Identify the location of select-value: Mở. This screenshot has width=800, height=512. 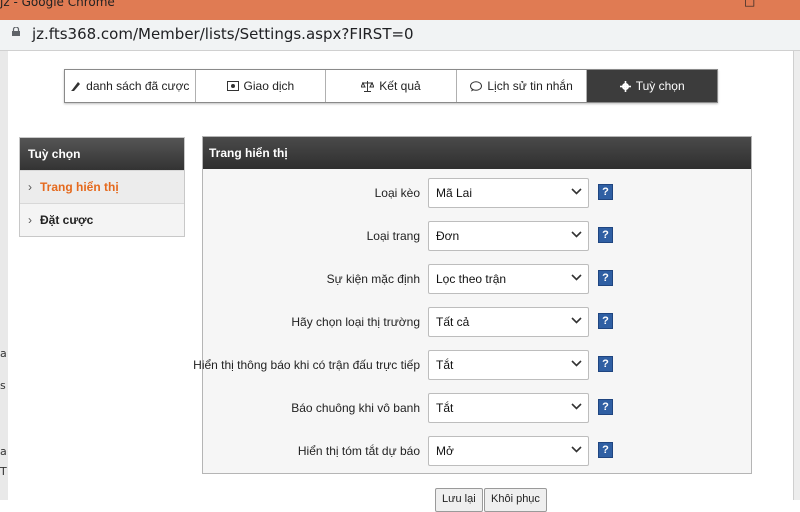
(445, 451).